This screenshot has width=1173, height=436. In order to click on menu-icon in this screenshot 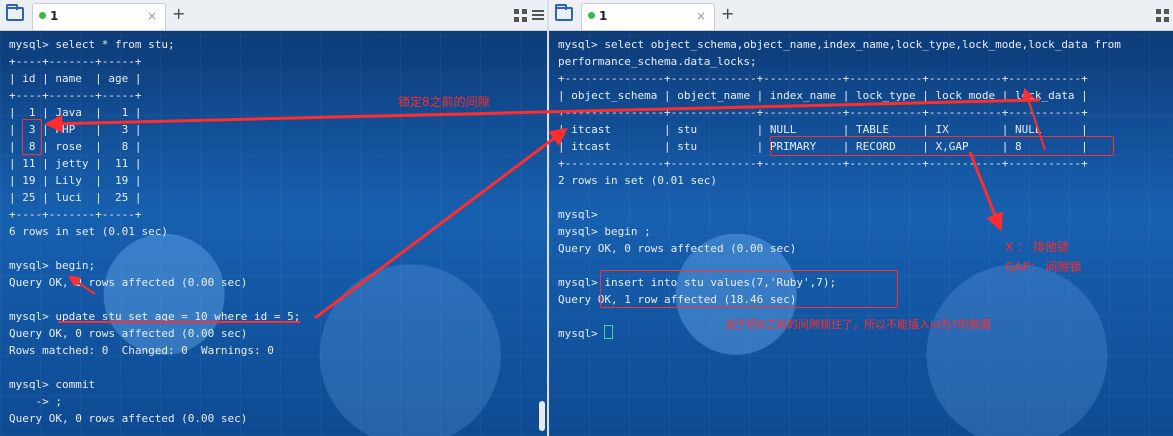, I will do `click(538, 15)`.